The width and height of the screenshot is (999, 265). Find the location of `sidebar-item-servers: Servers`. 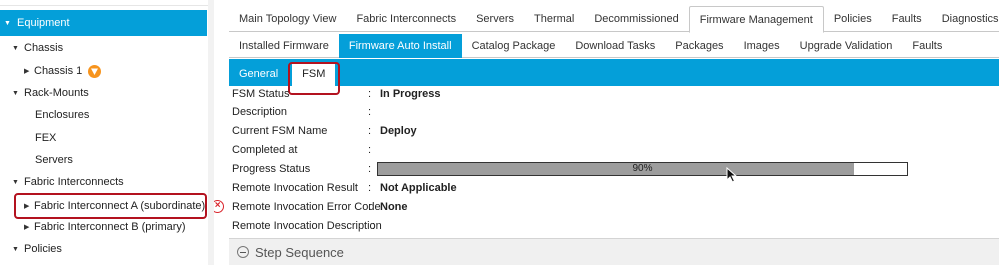

sidebar-item-servers: Servers is located at coordinates (54, 160).